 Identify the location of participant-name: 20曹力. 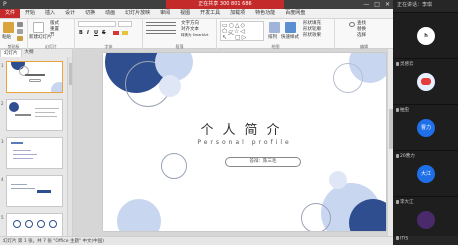
(405, 156).